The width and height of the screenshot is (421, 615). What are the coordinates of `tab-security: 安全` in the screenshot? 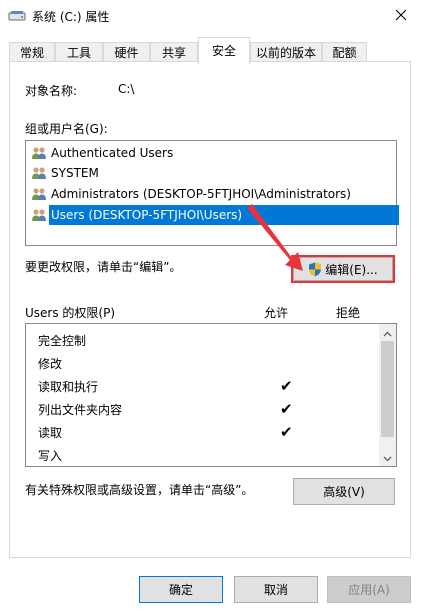 It's located at (224, 50).